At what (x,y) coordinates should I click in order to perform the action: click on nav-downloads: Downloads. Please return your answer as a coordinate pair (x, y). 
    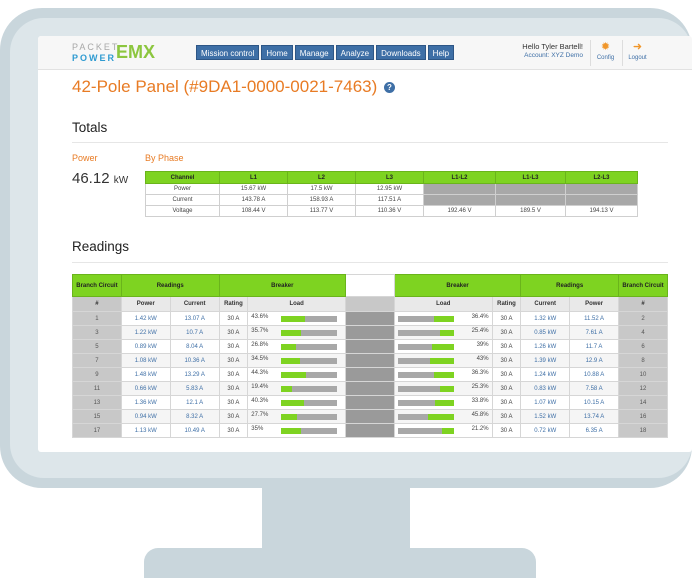
    Looking at the image, I should click on (401, 52).